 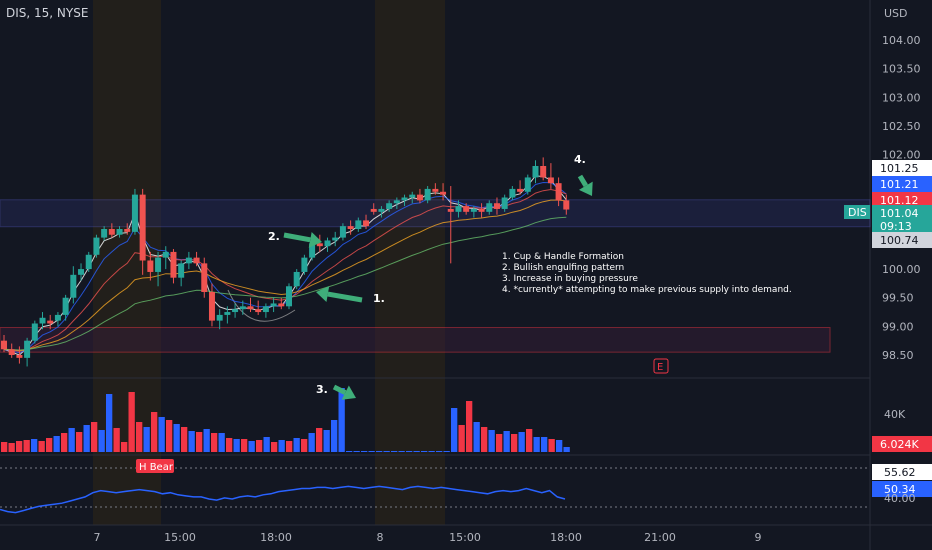 I want to click on time-axis: 7 15:00 18:00 8 15:00 18:00 21:00 9, so click(x=428, y=537).